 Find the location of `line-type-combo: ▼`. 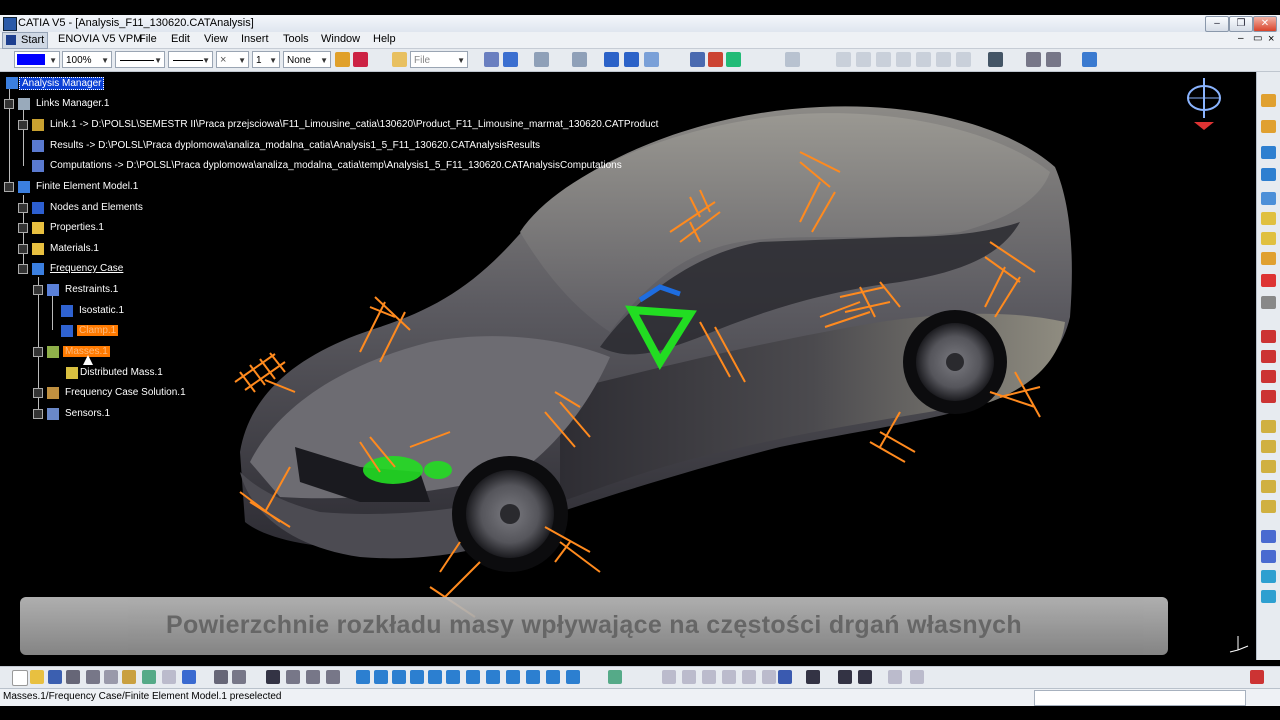

line-type-combo: ▼ is located at coordinates (190, 59).